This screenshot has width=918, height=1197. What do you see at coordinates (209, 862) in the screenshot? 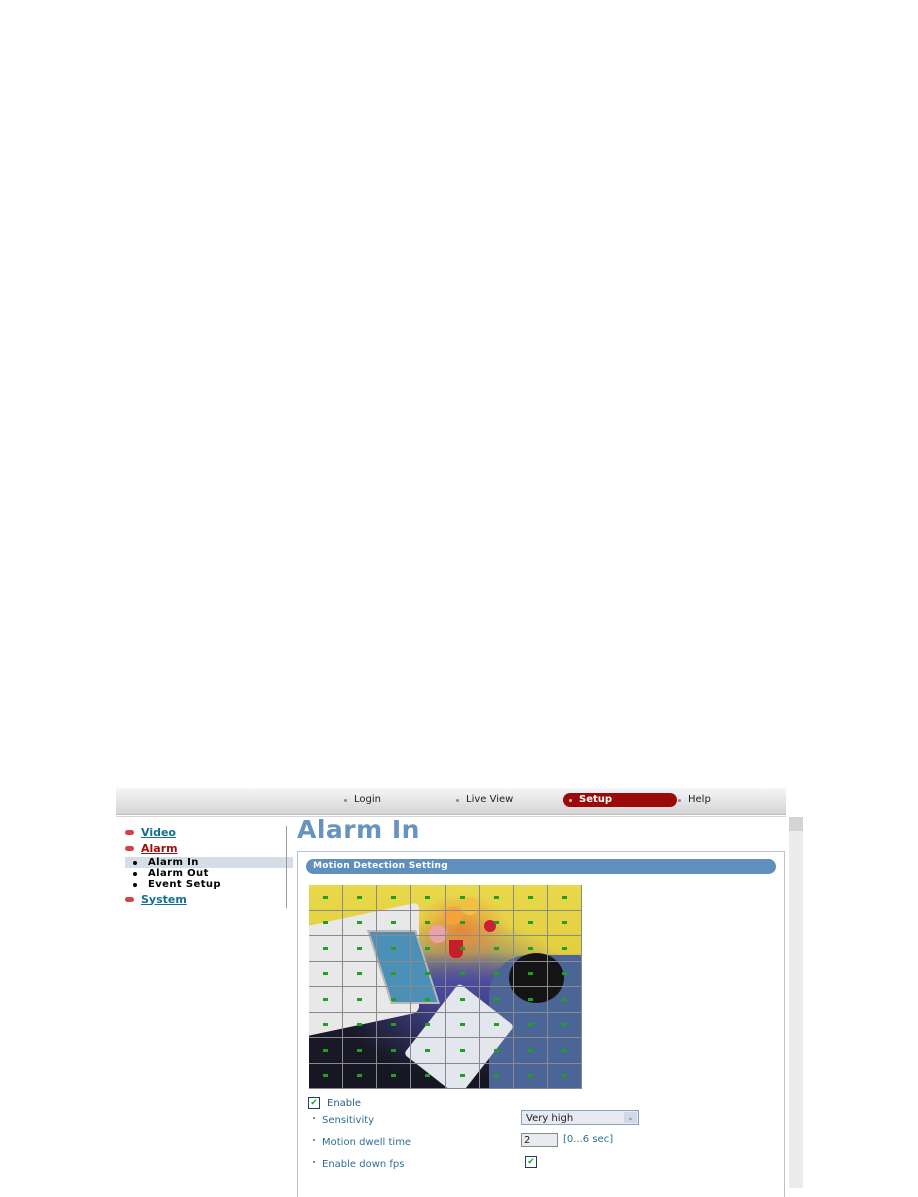
I see `sidebar-subitem-alarm-in: Alarm In` at bounding box center [209, 862].